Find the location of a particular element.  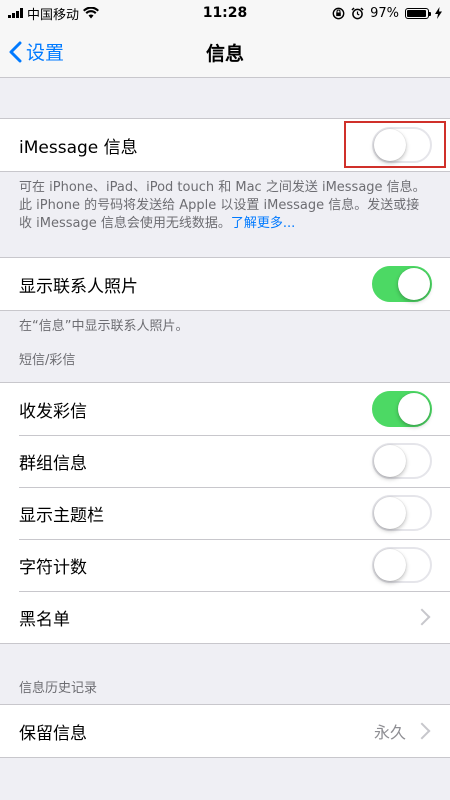

contact-photos-row: 显示联系人照片 is located at coordinates (225, 284).